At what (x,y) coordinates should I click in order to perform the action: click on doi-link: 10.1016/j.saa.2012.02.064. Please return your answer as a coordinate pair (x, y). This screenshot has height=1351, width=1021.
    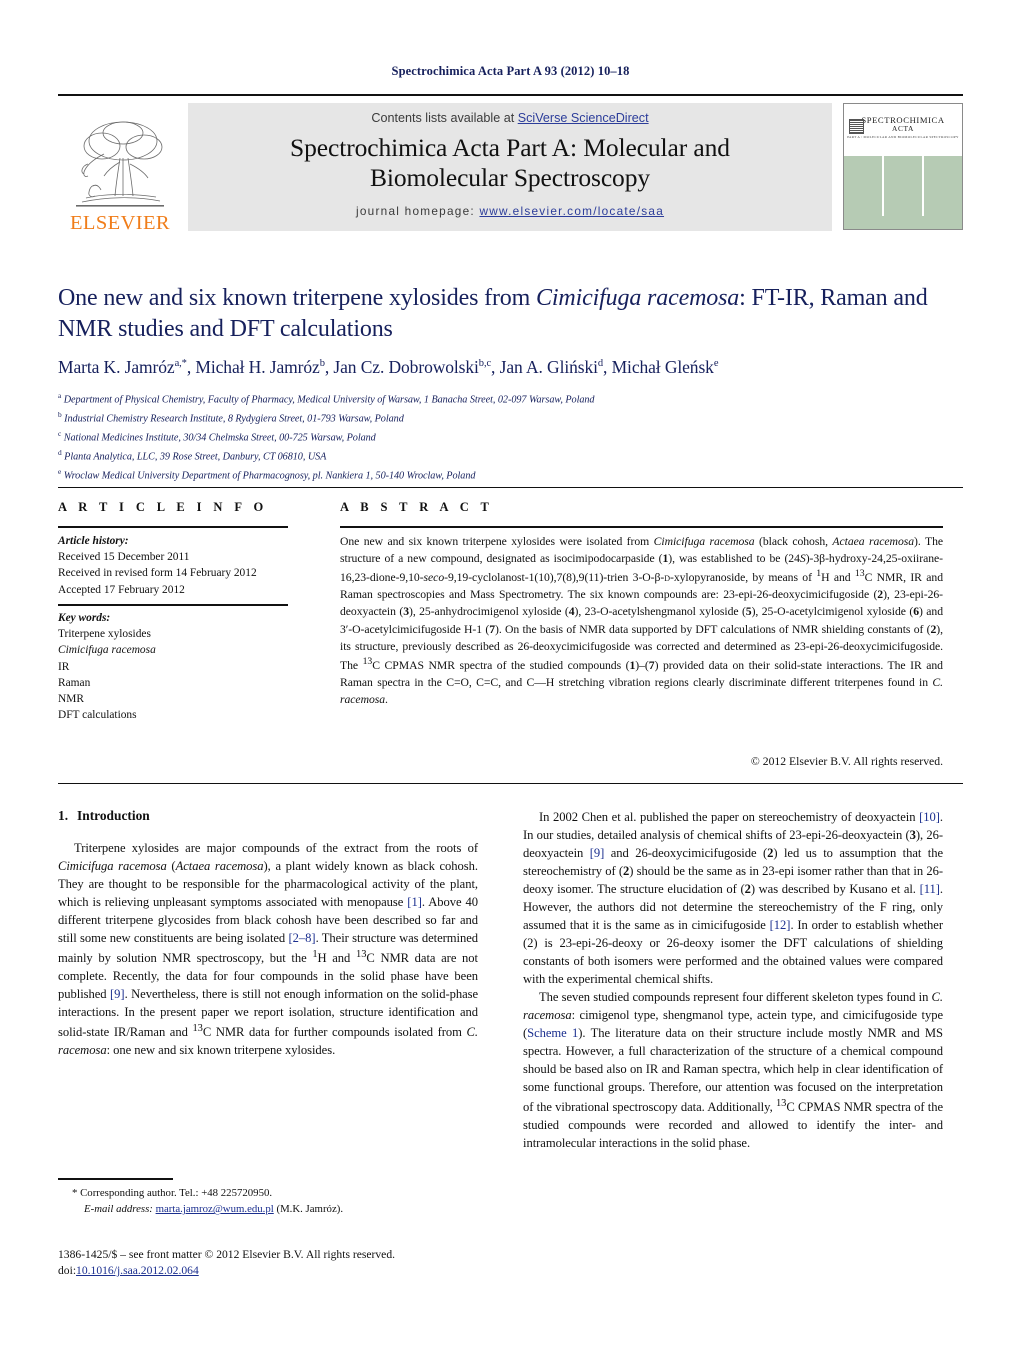
    Looking at the image, I should click on (137, 1270).